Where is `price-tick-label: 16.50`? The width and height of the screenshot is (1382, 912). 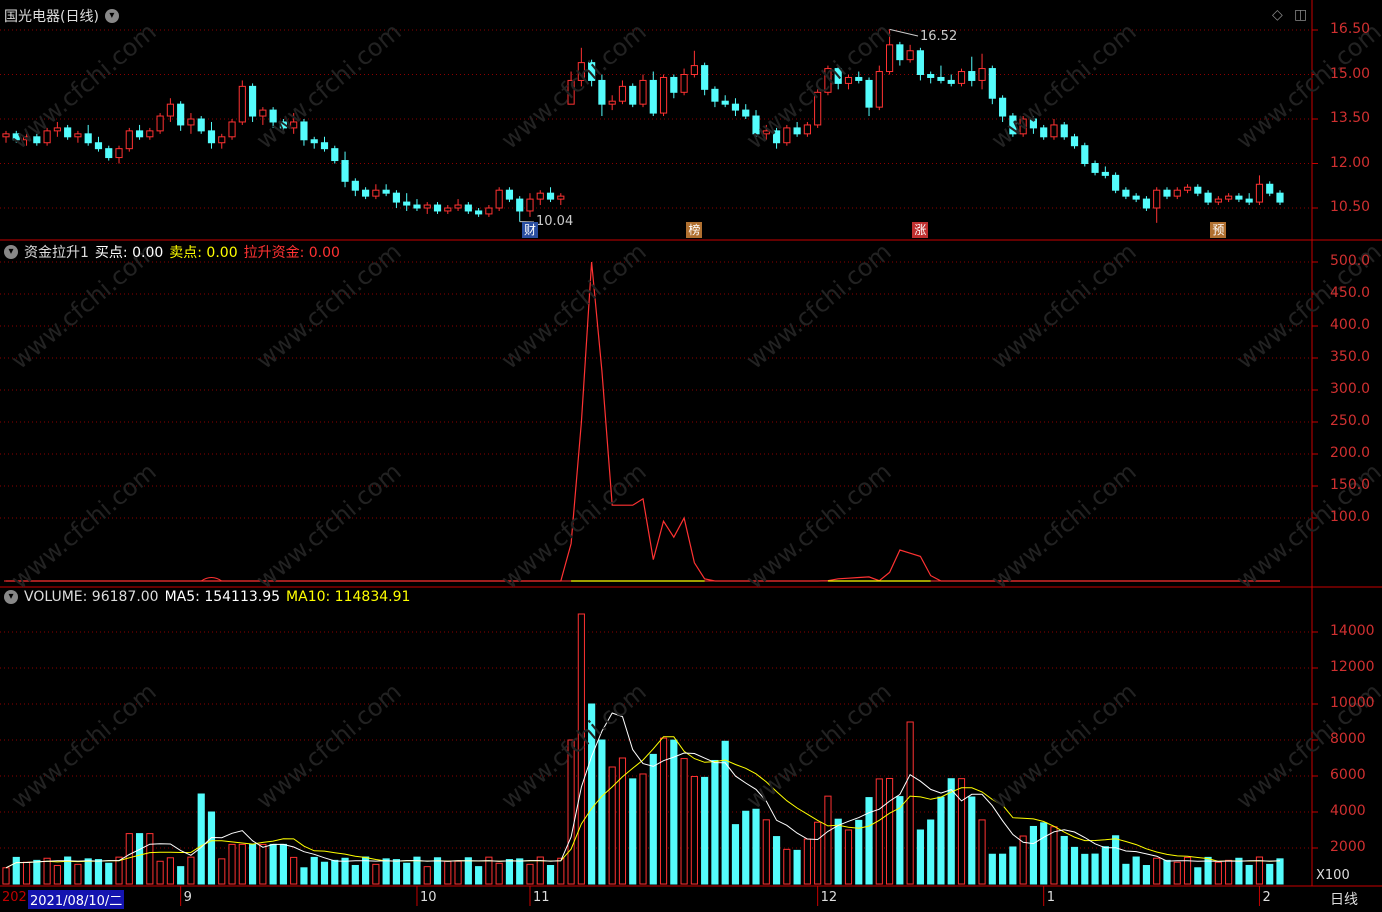
price-tick-label: 16.50 is located at coordinates (1350, 29).